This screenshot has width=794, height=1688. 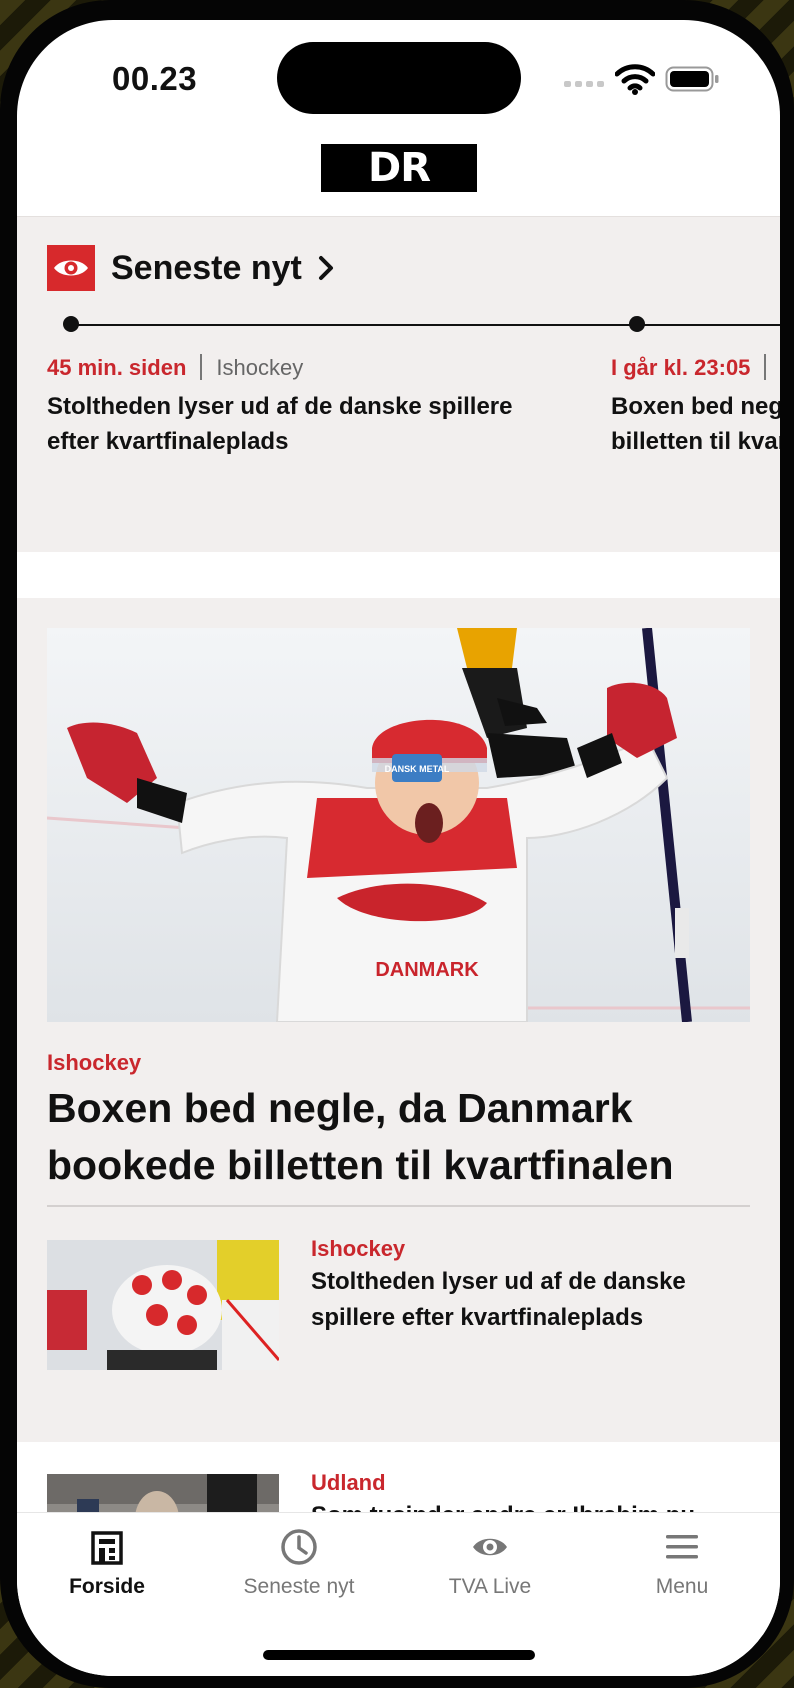 I want to click on tab-forside: Forside, so click(x=107, y=1563).